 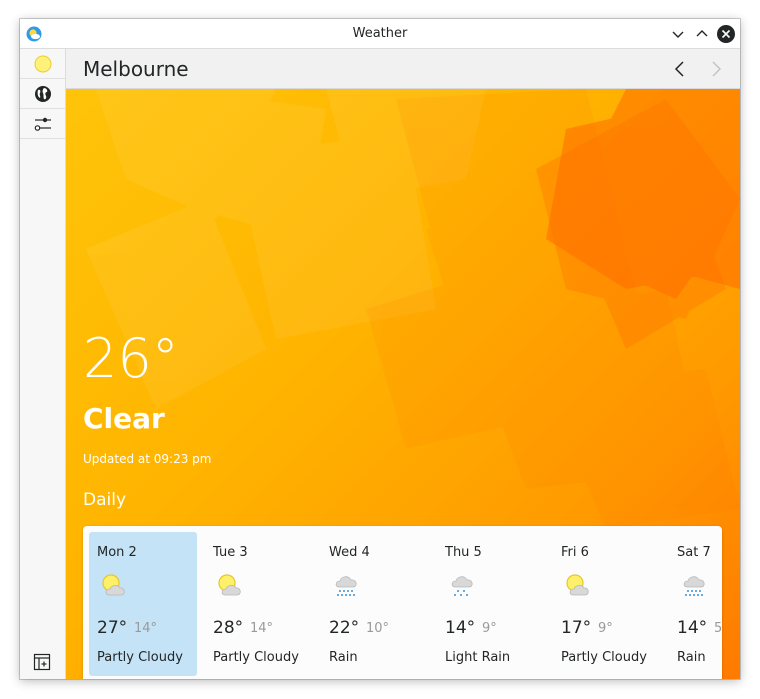 I want to click on daily-forecast-item: Sat 7 14° 5 Rain, so click(x=695, y=604).